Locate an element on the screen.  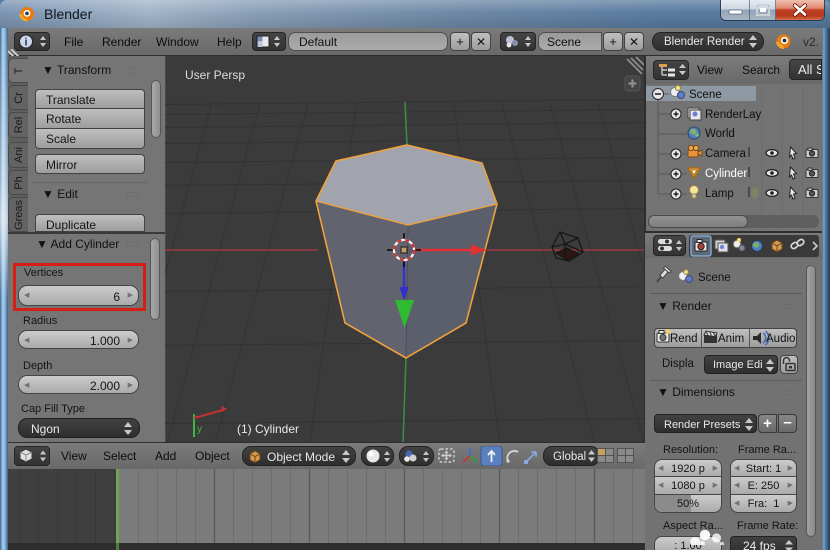
svg-text: Lamp is located at coordinates (719, 194).